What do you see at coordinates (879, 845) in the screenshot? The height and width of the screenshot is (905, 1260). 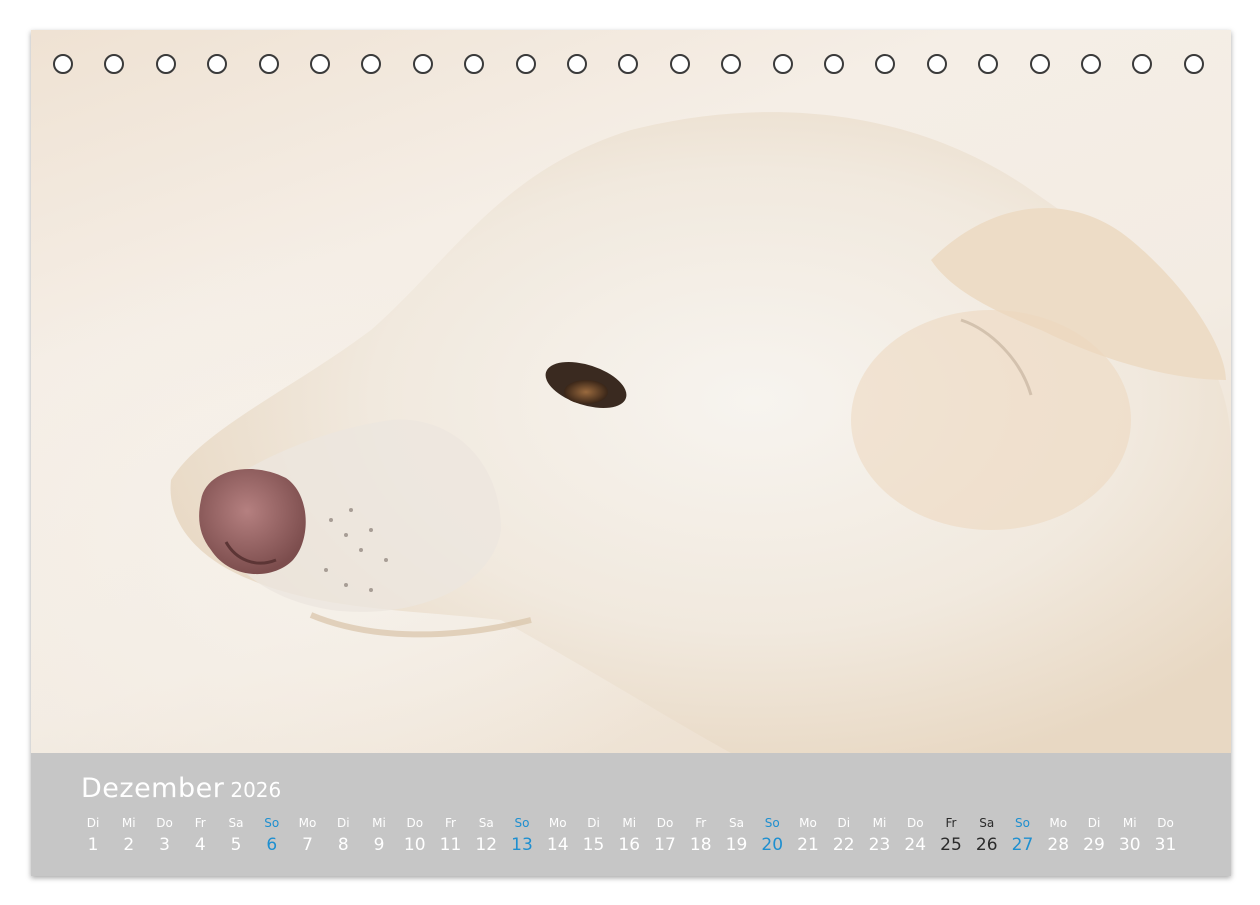 I see `day-number: 23` at bounding box center [879, 845].